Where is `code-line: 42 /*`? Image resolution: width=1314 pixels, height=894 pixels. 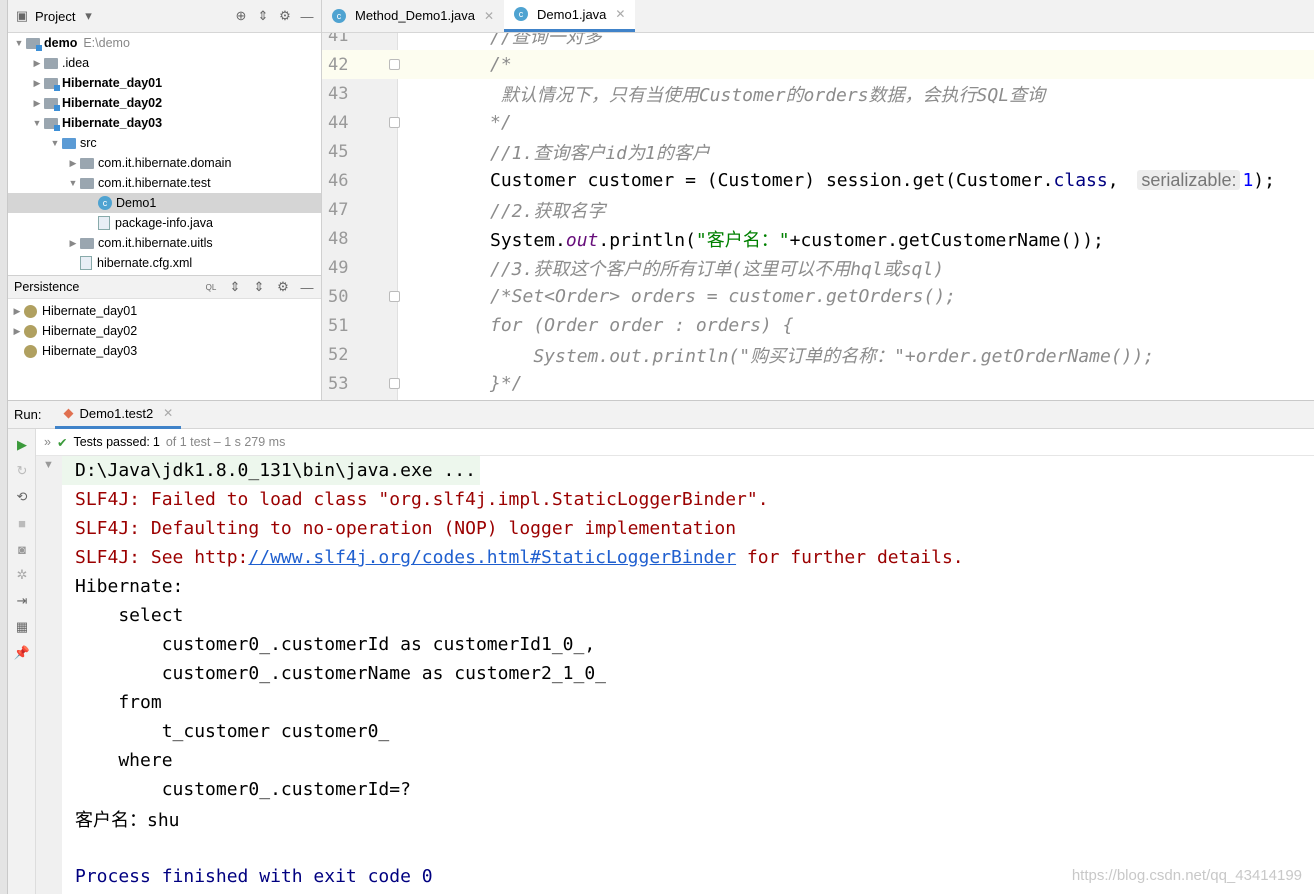 code-line: 42 /* is located at coordinates (818, 64).